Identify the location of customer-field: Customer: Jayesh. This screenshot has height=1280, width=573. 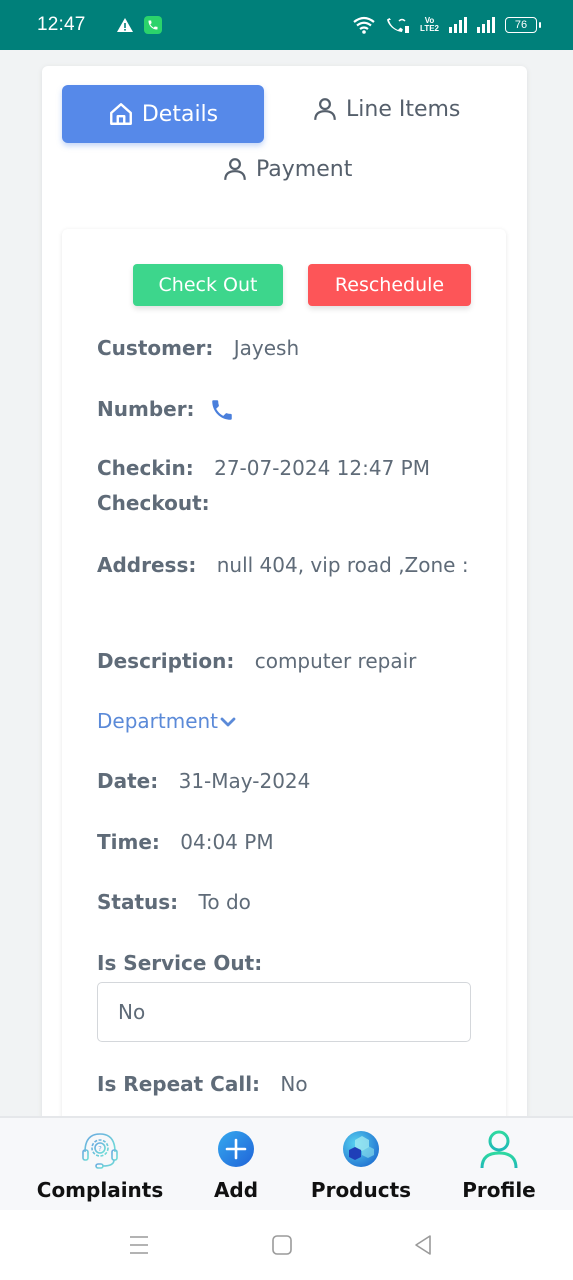
(287, 348).